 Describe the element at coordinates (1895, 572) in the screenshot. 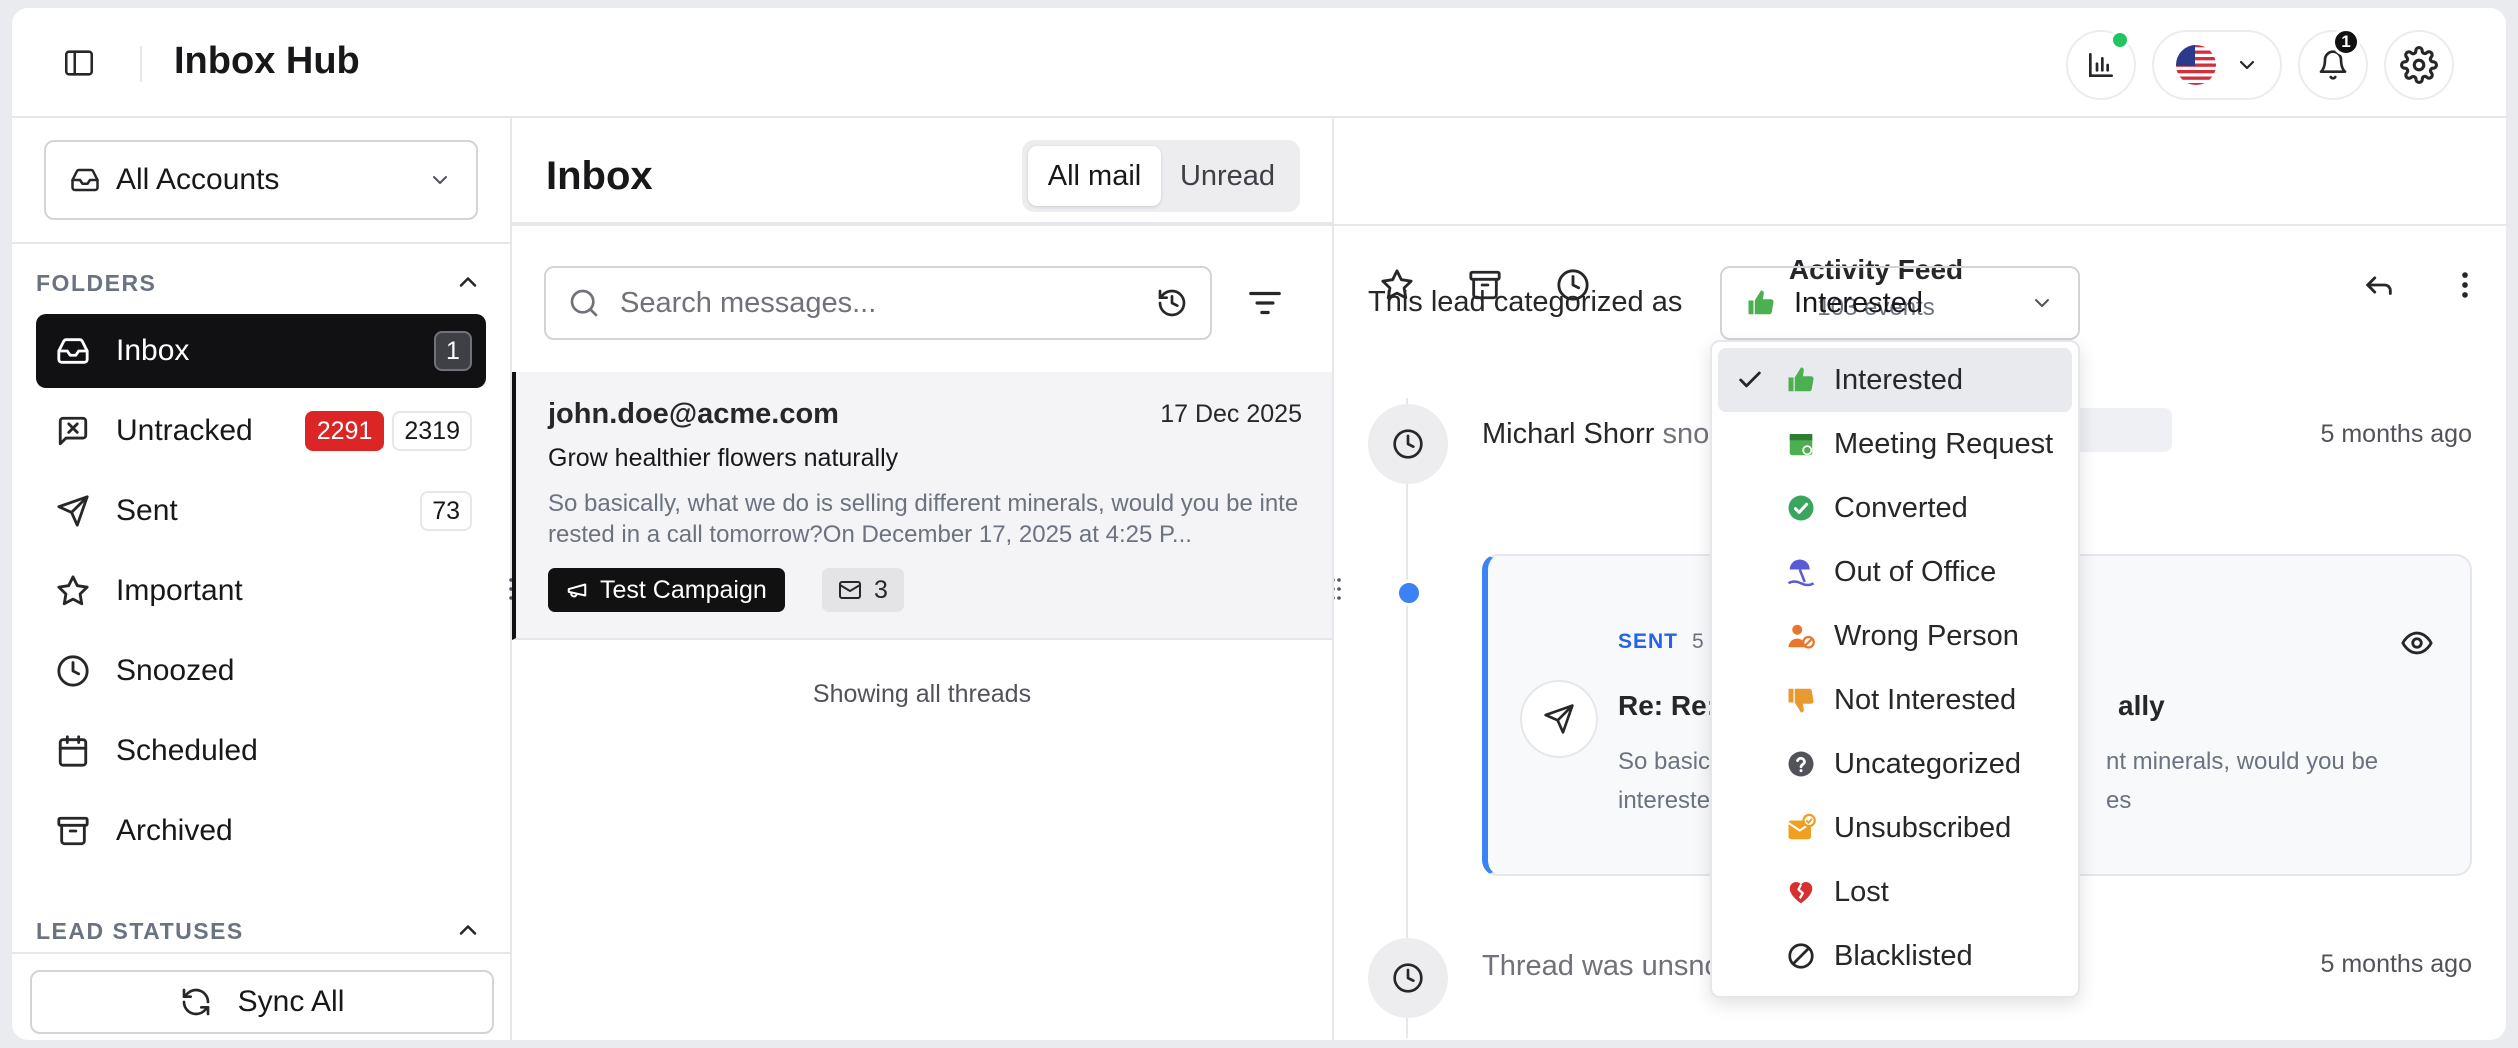

I see `category-option-out-of-office: Out of Office` at that location.